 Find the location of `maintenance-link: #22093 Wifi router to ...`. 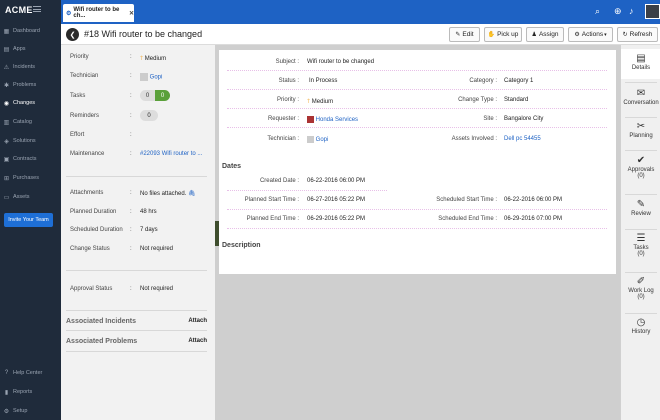

maintenance-link: #22093 Wifi router to ... is located at coordinates (171, 154).